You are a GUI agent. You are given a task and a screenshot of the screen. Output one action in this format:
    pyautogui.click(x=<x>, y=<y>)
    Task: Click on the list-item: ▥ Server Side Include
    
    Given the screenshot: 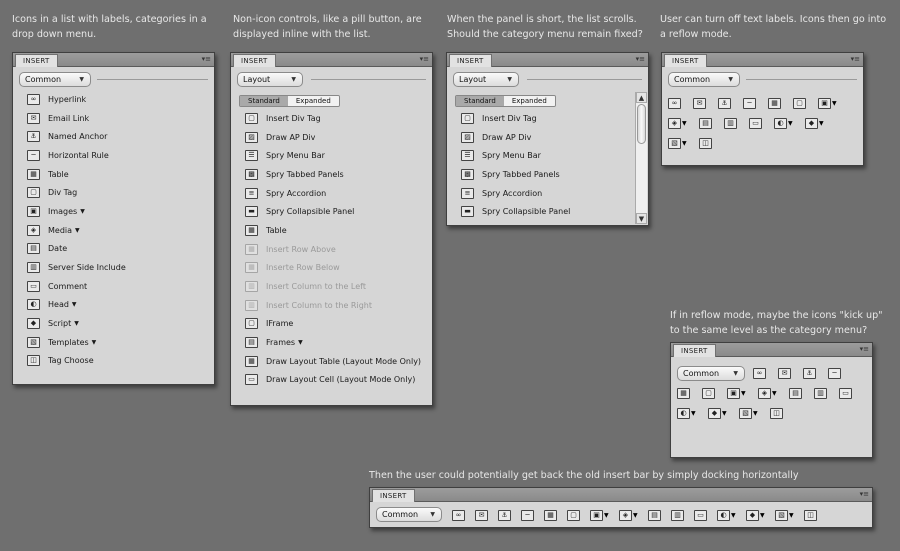 What is the action you would take?
    pyautogui.click(x=113, y=267)
    